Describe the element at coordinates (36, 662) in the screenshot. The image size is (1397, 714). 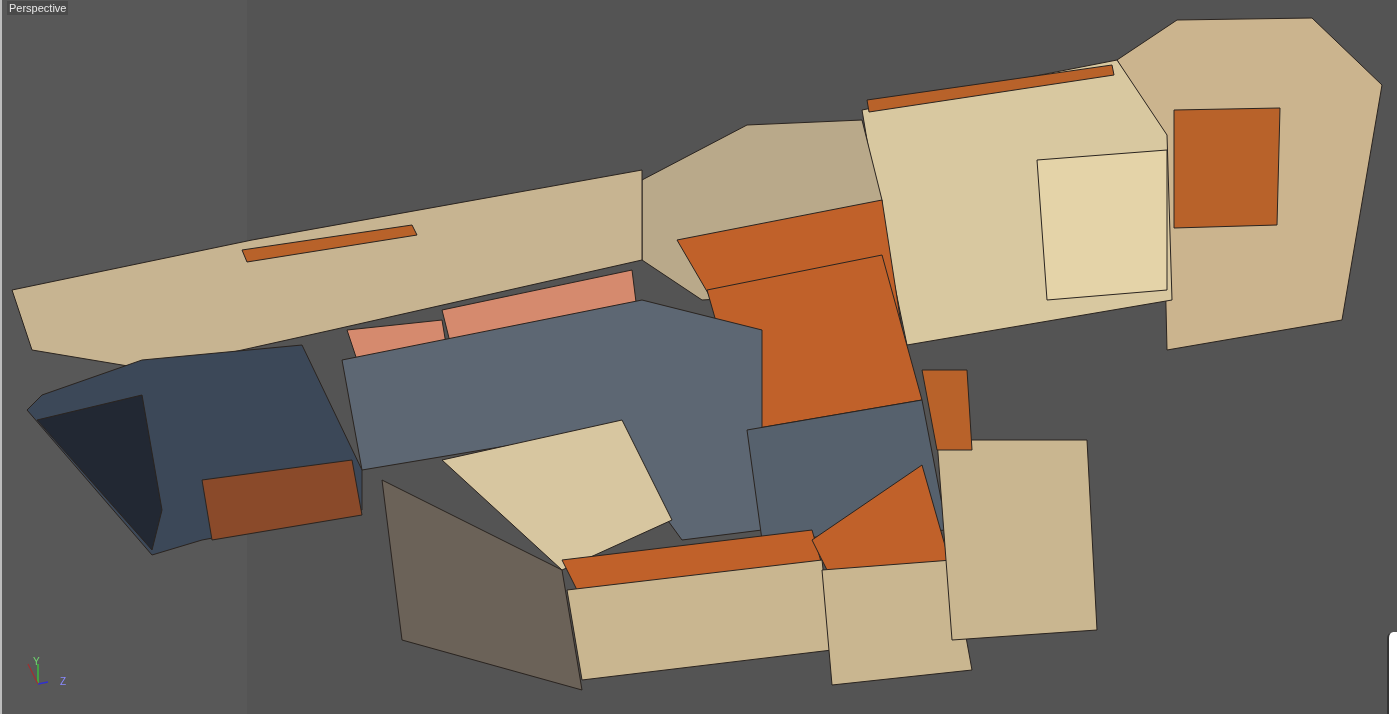
I see `y-axis-label: Y` at that location.